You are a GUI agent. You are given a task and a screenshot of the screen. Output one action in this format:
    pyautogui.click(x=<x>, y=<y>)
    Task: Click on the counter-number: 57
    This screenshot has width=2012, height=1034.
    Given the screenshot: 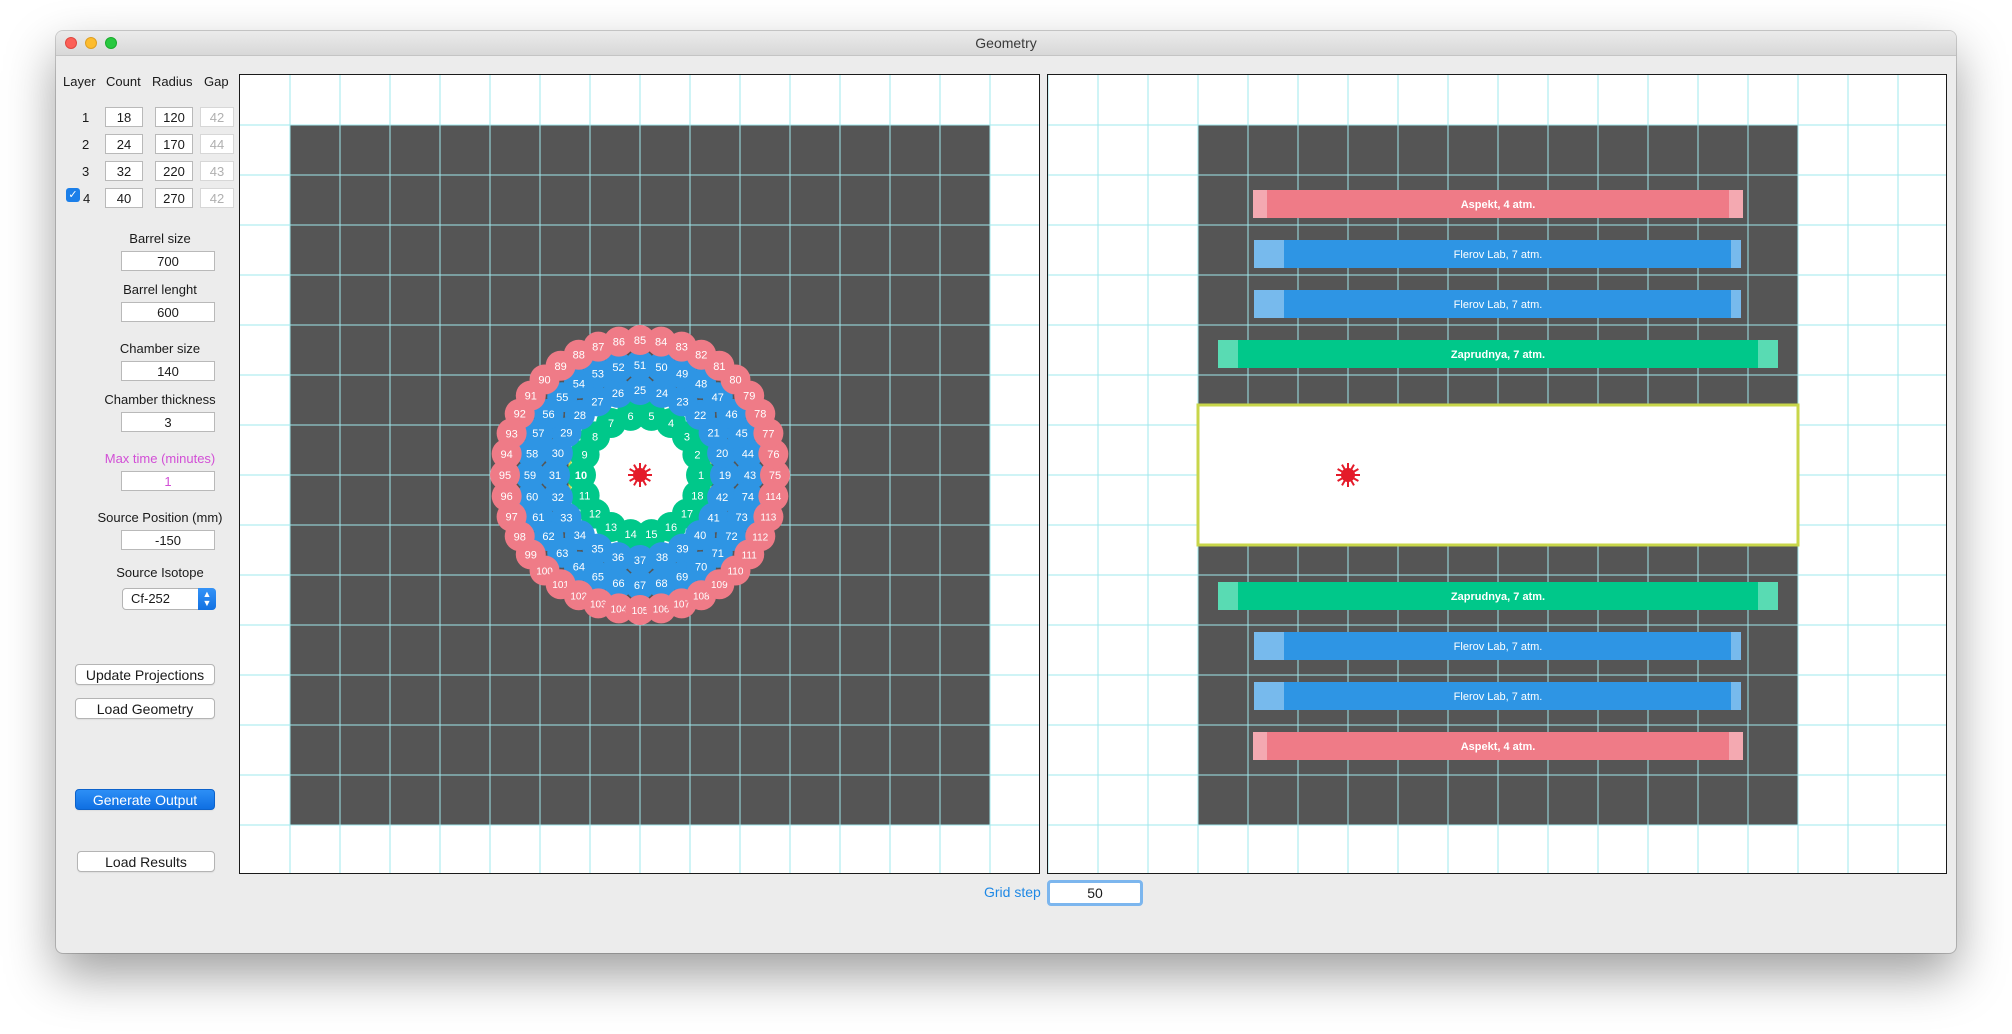 What is the action you would take?
    pyautogui.click(x=538, y=434)
    